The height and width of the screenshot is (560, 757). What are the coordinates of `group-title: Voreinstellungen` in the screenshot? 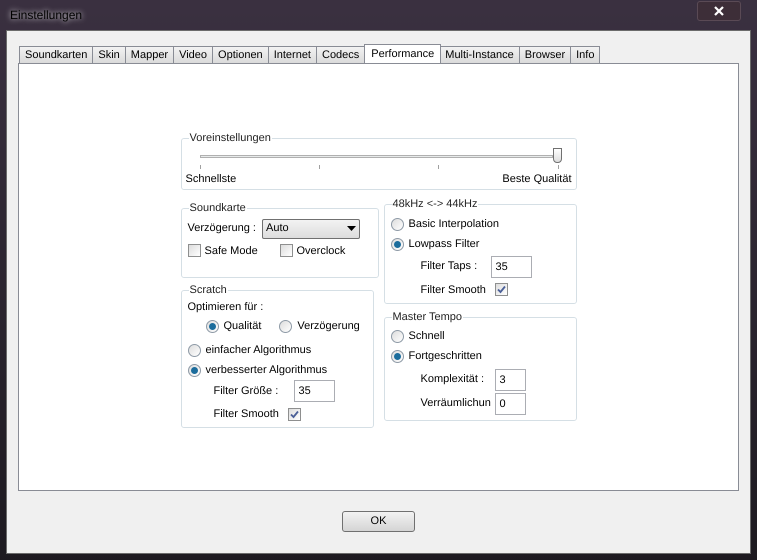 It's located at (230, 138).